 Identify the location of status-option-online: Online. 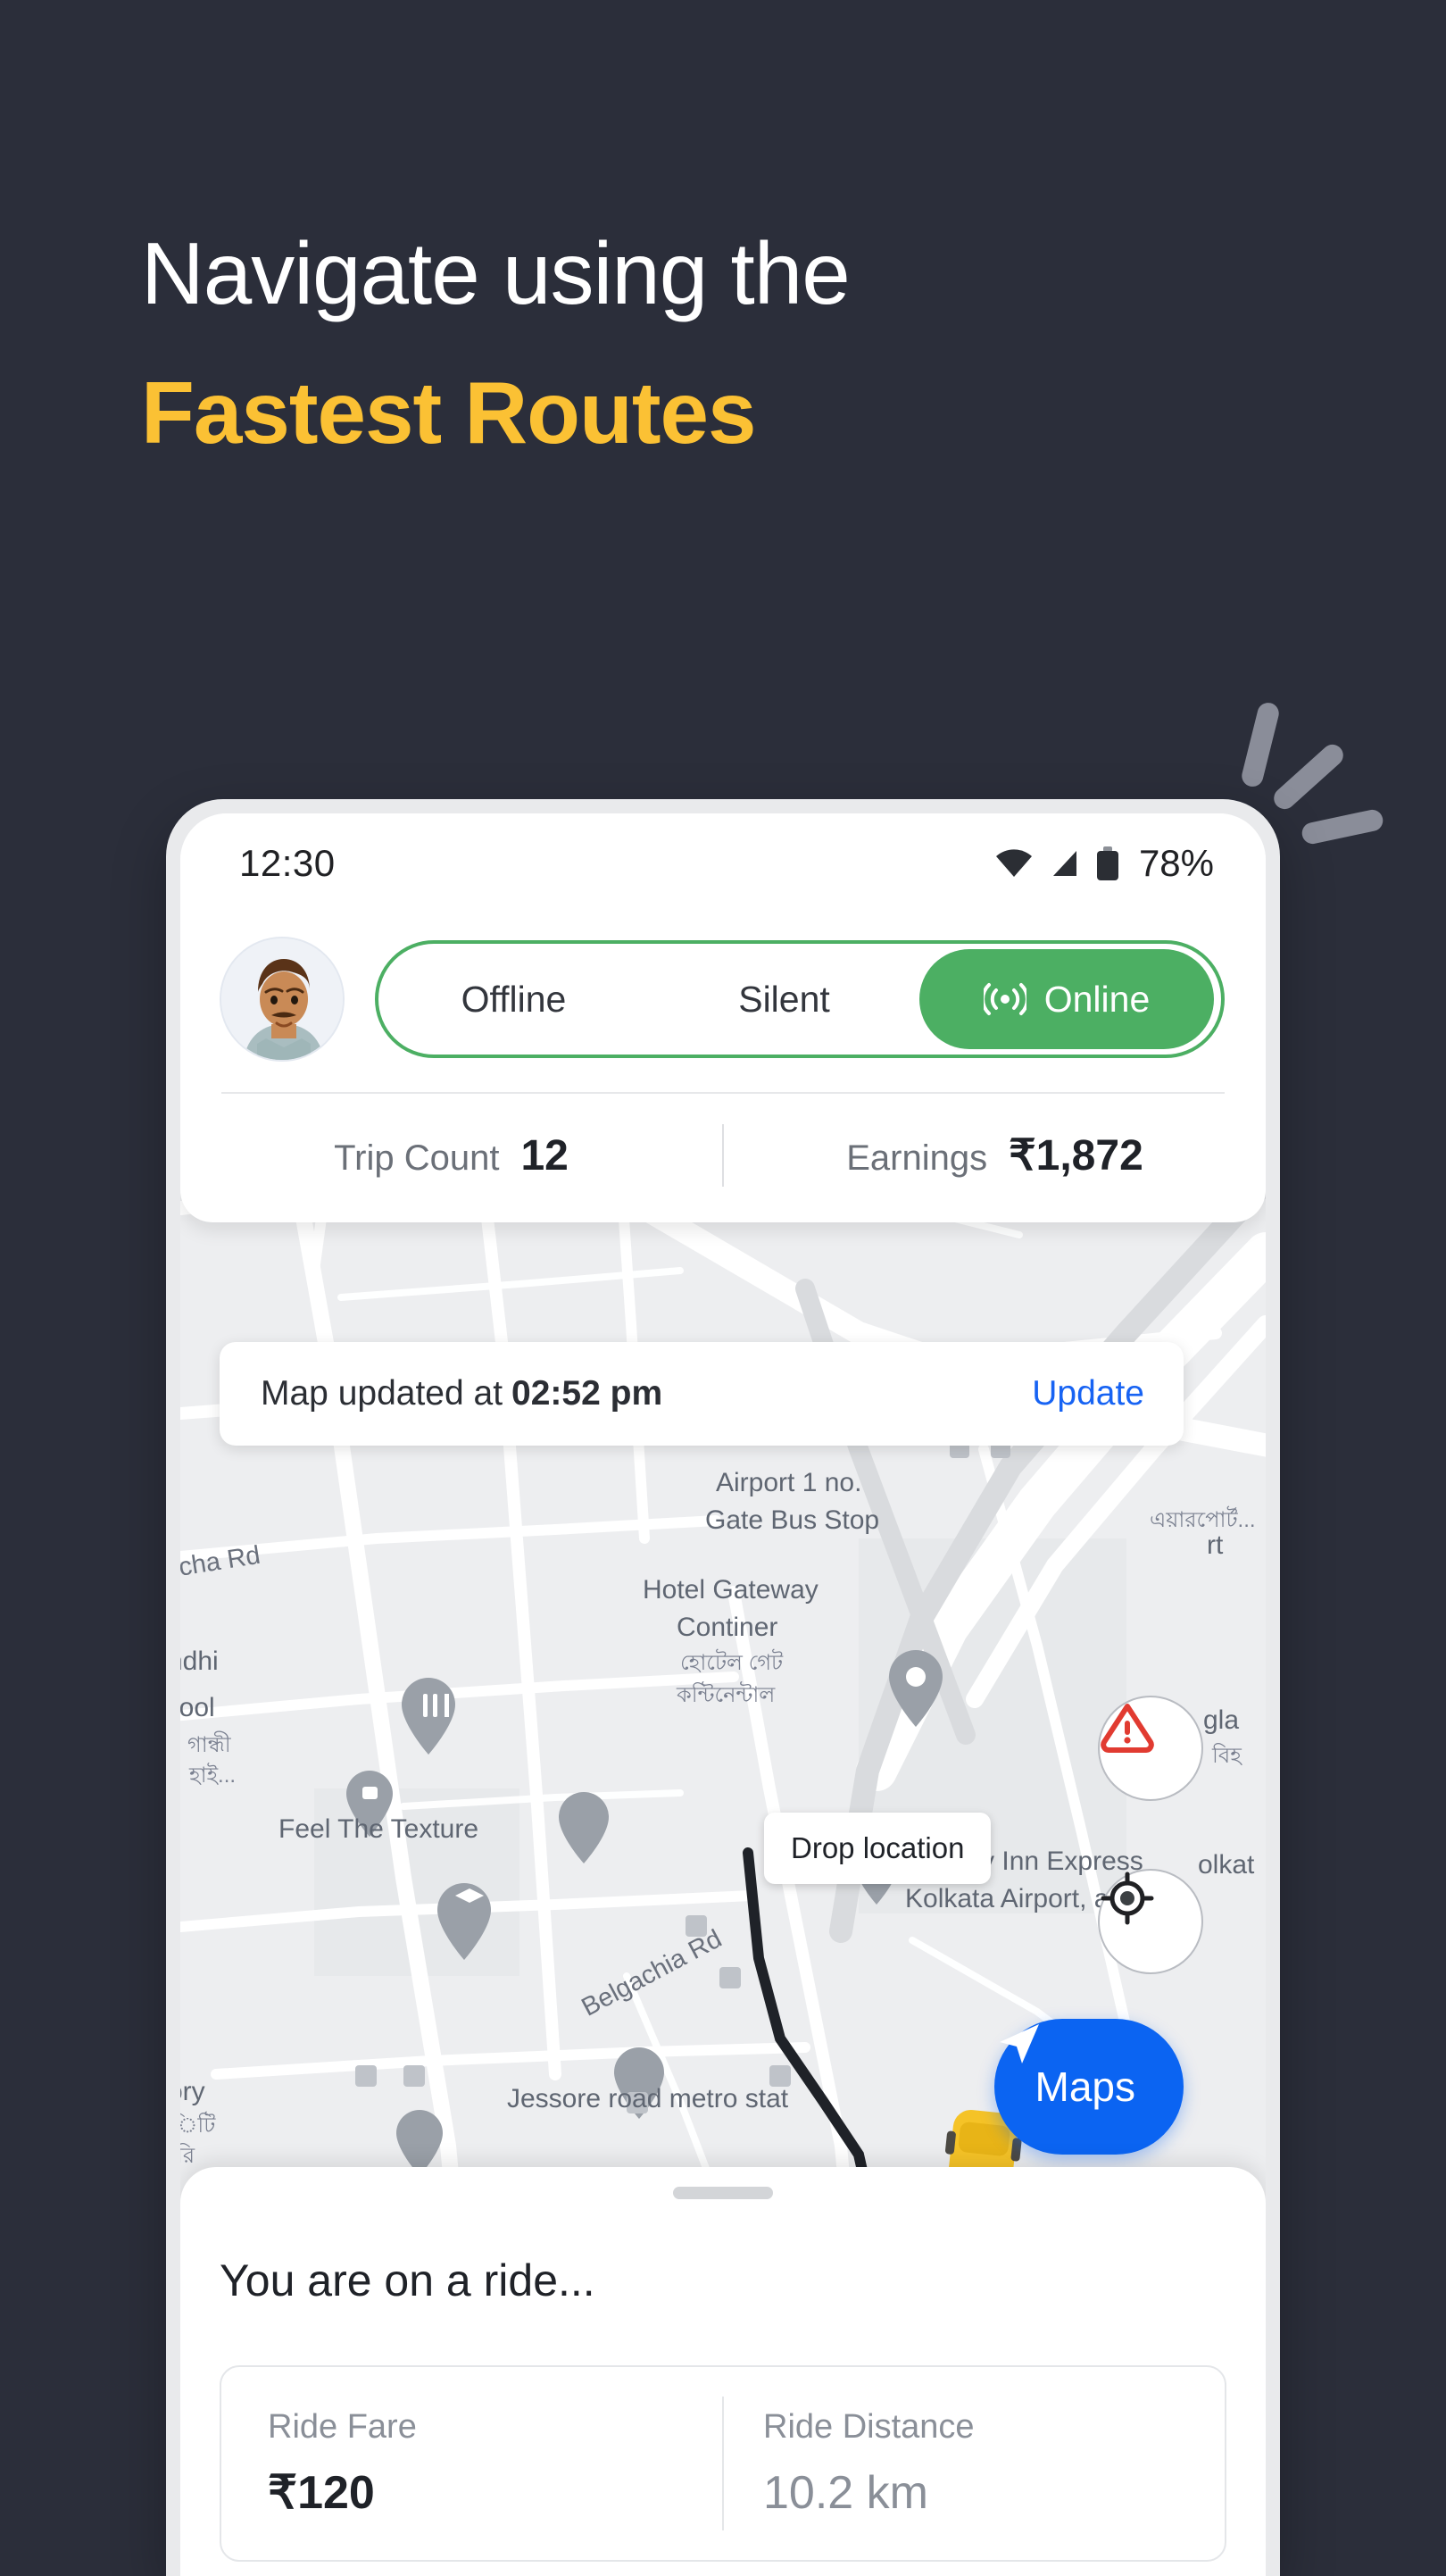
(1066, 999).